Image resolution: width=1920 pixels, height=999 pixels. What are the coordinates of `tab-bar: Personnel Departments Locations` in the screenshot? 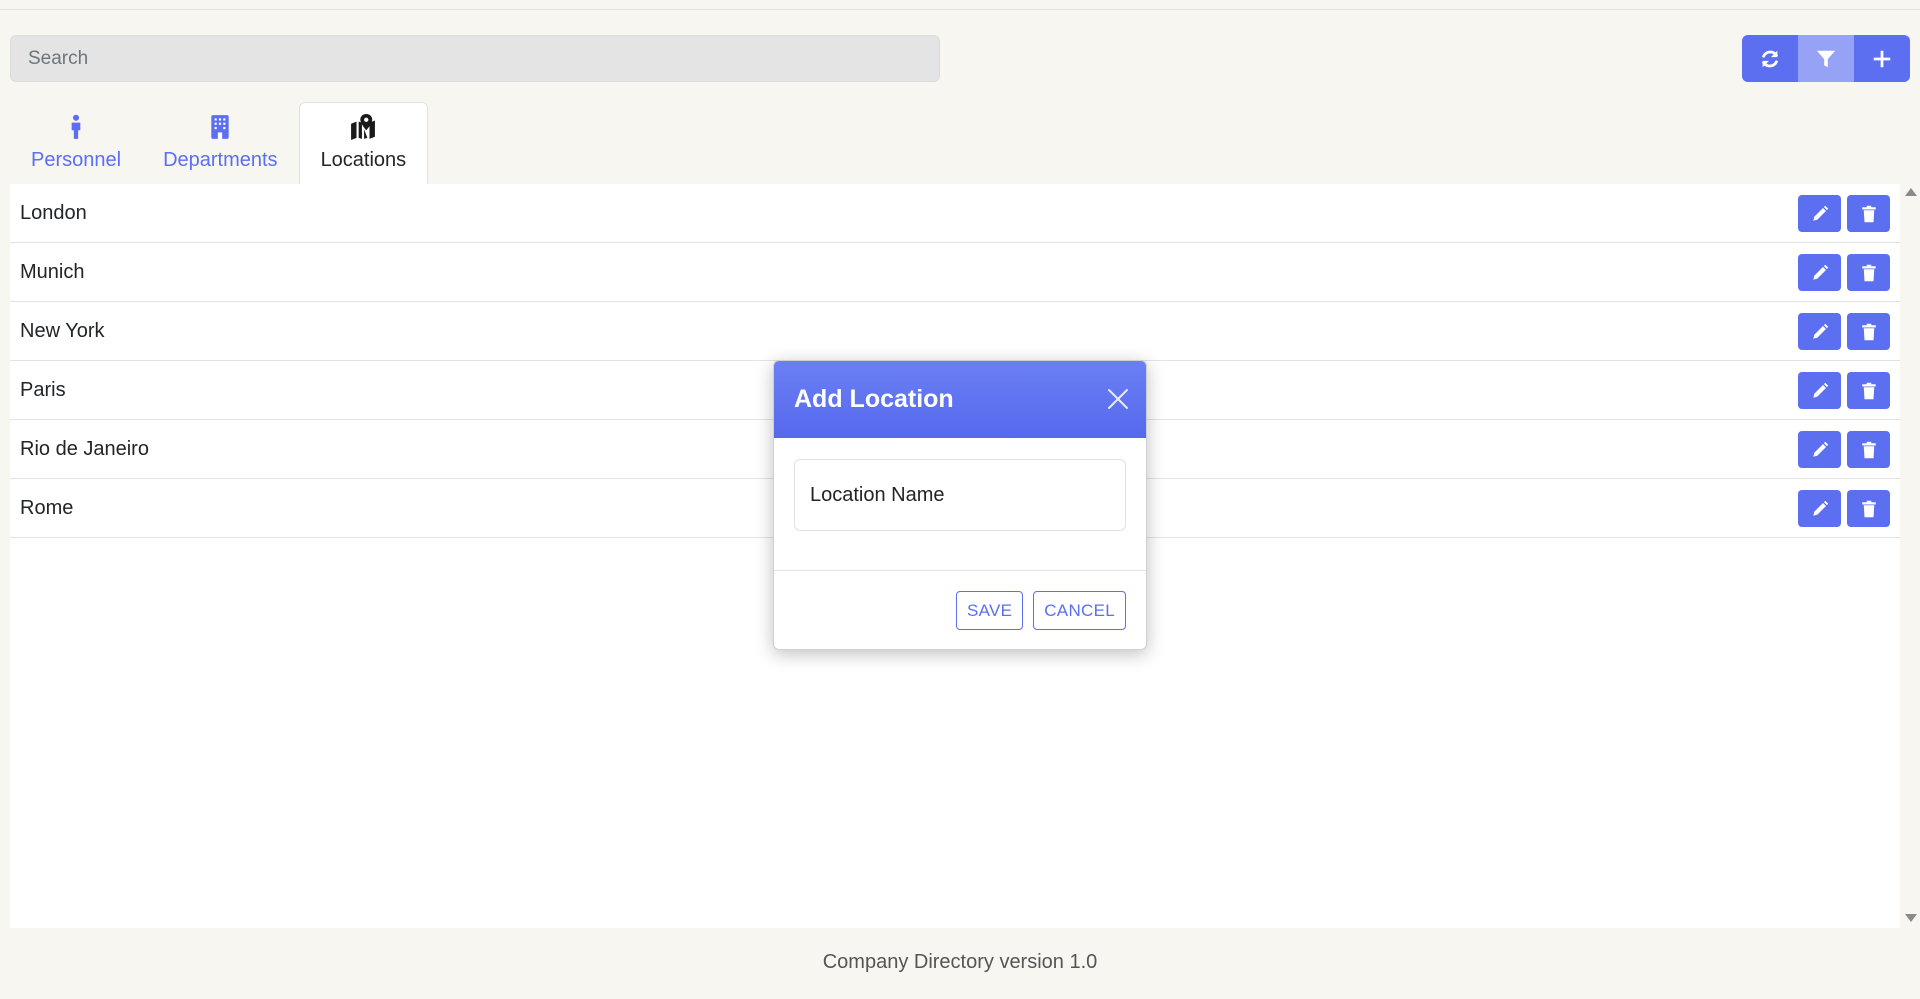 It's located at (219, 143).